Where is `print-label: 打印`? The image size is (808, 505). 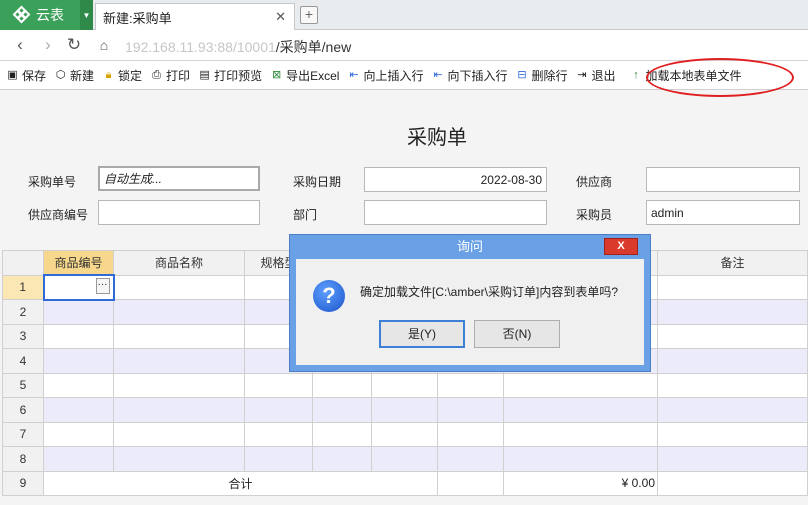 print-label: 打印 is located at coordinates (178, 75).